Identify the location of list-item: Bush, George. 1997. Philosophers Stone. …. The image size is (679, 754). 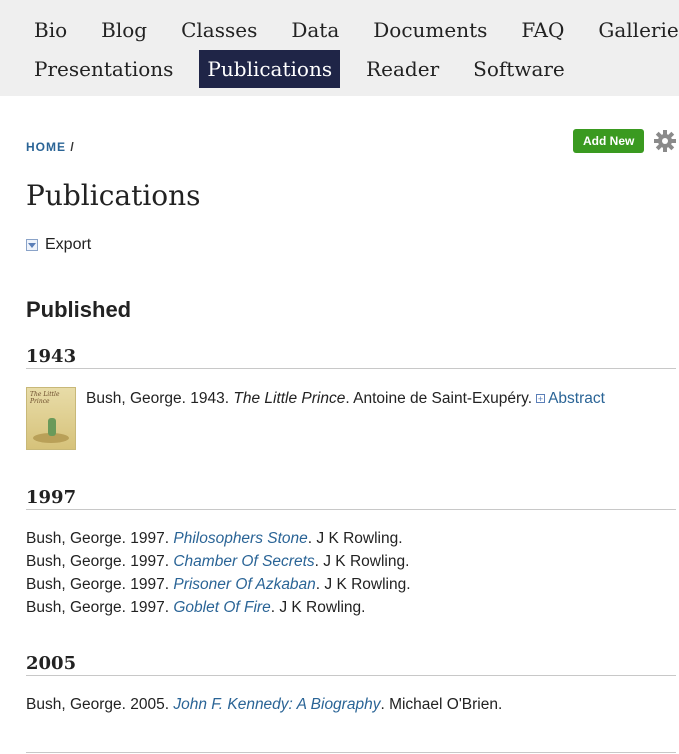
(339, 538).